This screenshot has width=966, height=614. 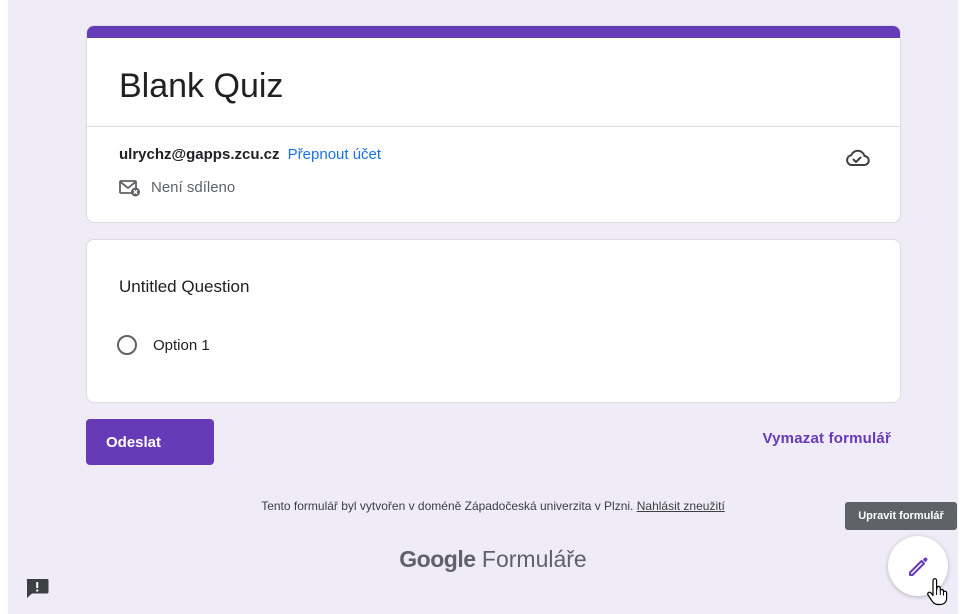 I want to click on sharing-status: Není sdíleno, so click(x=193, y=187).